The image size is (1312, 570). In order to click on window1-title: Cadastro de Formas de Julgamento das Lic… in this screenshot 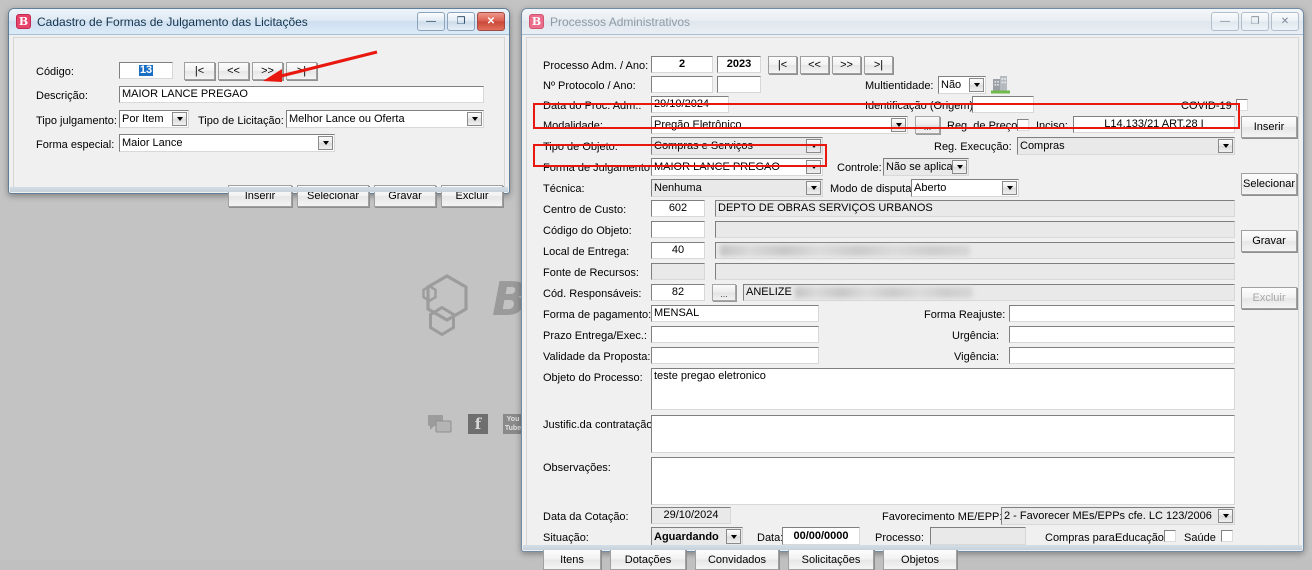, I will do `click(172, 21)`.